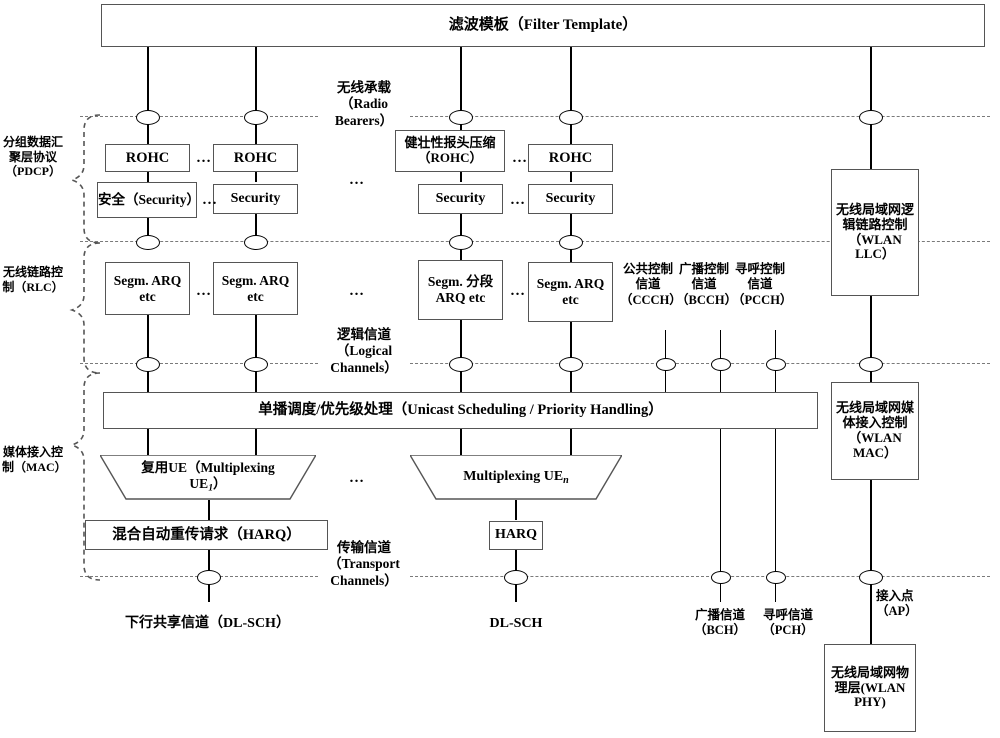 The width and height of the screenshot is (1000, 738). I want to click on radio-bearers-dashline-right, so click(700, 116).